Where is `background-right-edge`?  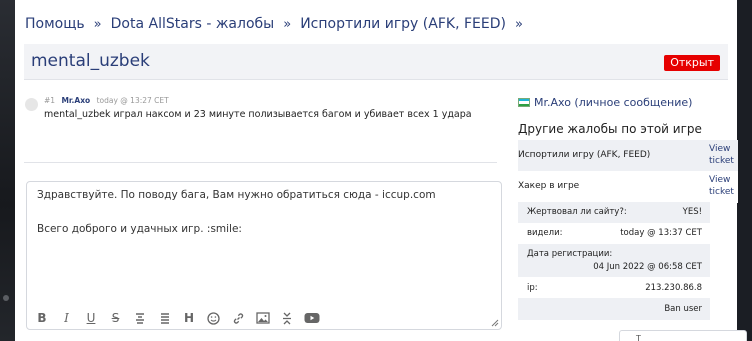
background-right-edge is located at coordinates (744, 170).